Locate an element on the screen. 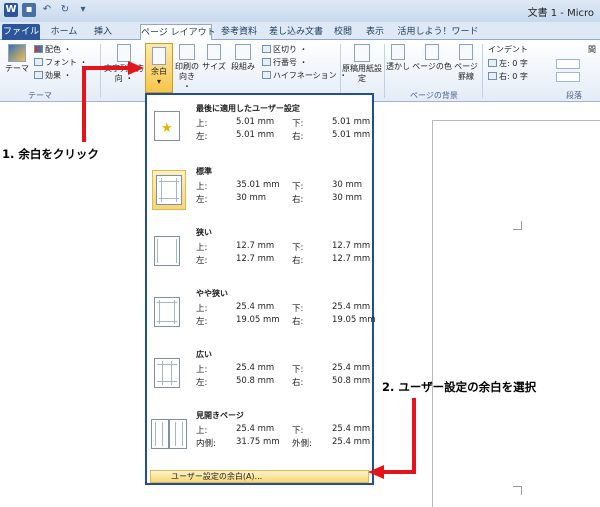 This screenshot has height=507, width=600. colors-button: 配色 ・ is located at coordinates (53, 49).